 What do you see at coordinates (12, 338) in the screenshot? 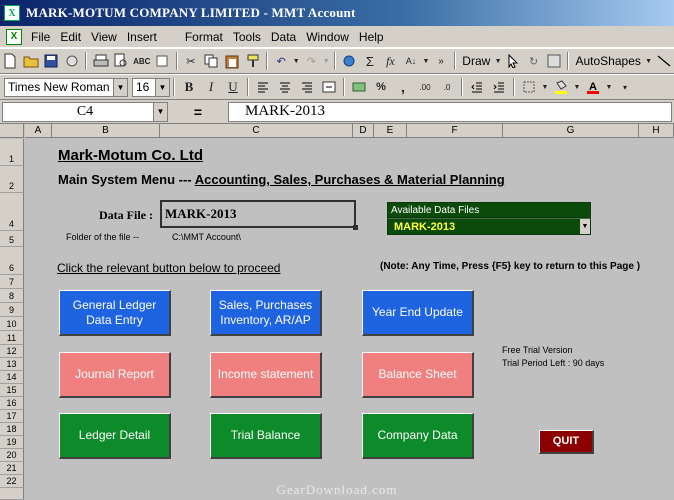
I see `row-header: 11` at bounding box center [12, 338].